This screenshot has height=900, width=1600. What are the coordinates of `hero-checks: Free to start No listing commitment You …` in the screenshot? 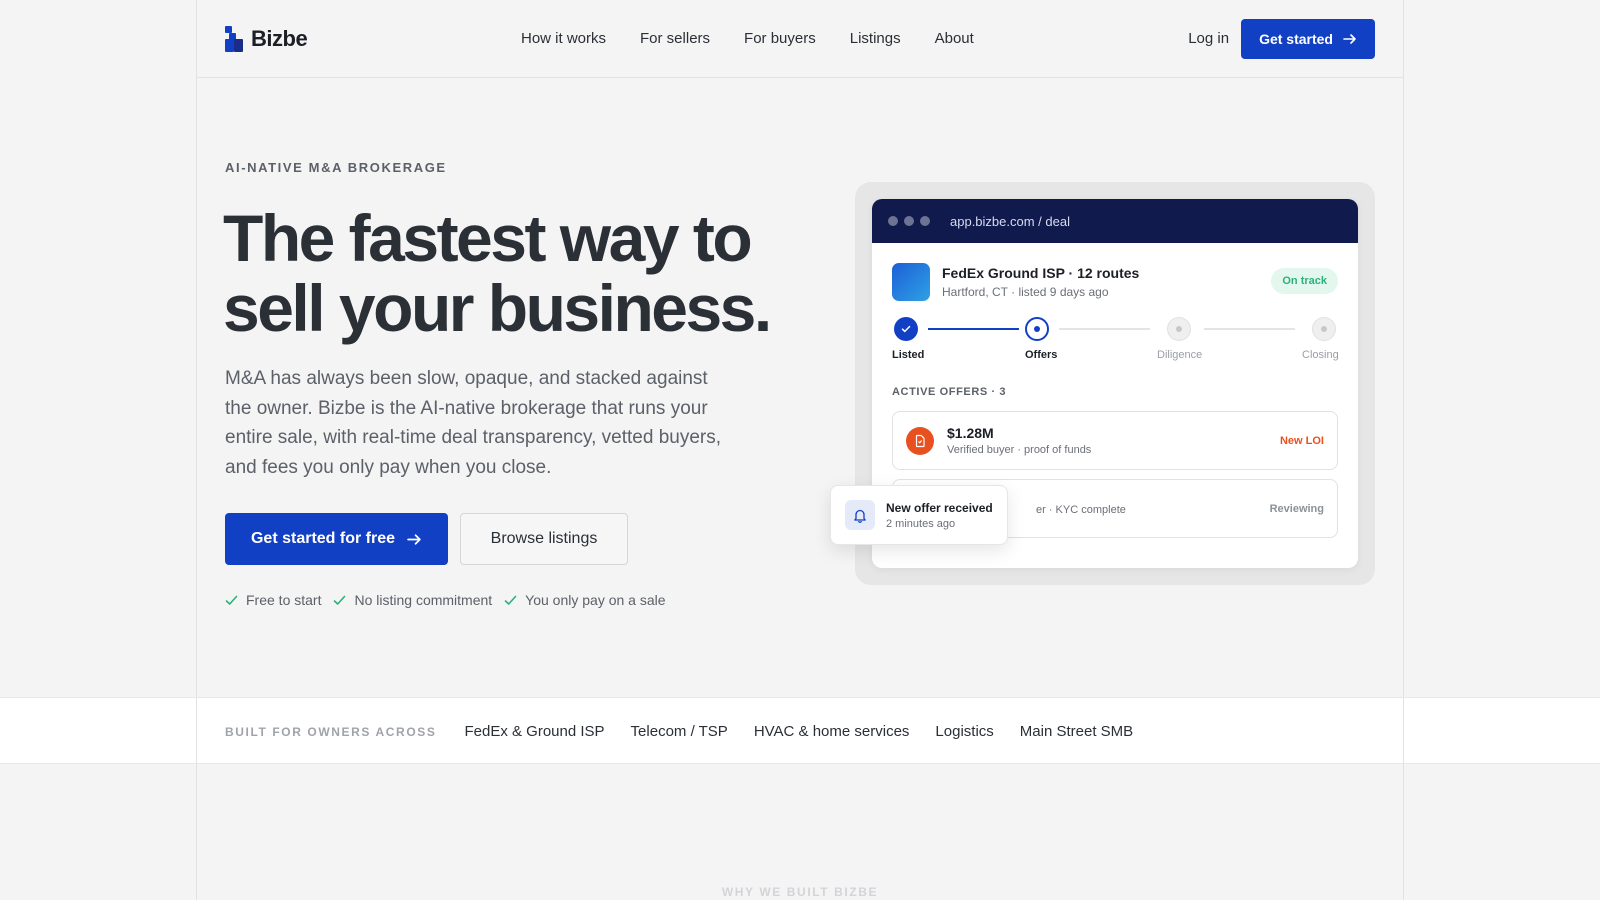 It's located at (445, 600).